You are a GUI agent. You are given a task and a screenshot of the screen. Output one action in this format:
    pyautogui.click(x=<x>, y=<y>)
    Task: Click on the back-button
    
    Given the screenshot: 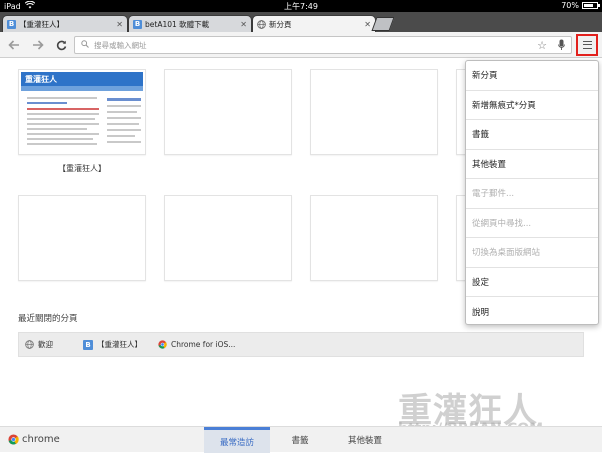 What is the action you would take?
    pyautogui.click(x=14, y=45)
    